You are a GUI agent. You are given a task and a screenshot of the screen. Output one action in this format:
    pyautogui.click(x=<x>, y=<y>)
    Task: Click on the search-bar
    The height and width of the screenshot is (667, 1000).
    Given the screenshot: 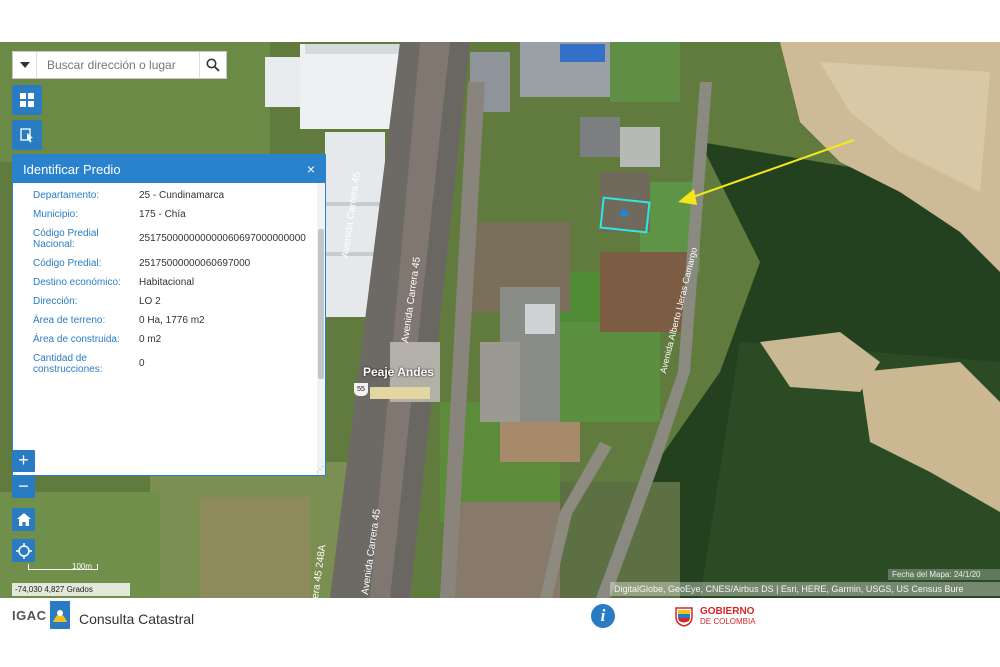 What is the action you would take?
    pyautogui.click(x=119, y=65)
    